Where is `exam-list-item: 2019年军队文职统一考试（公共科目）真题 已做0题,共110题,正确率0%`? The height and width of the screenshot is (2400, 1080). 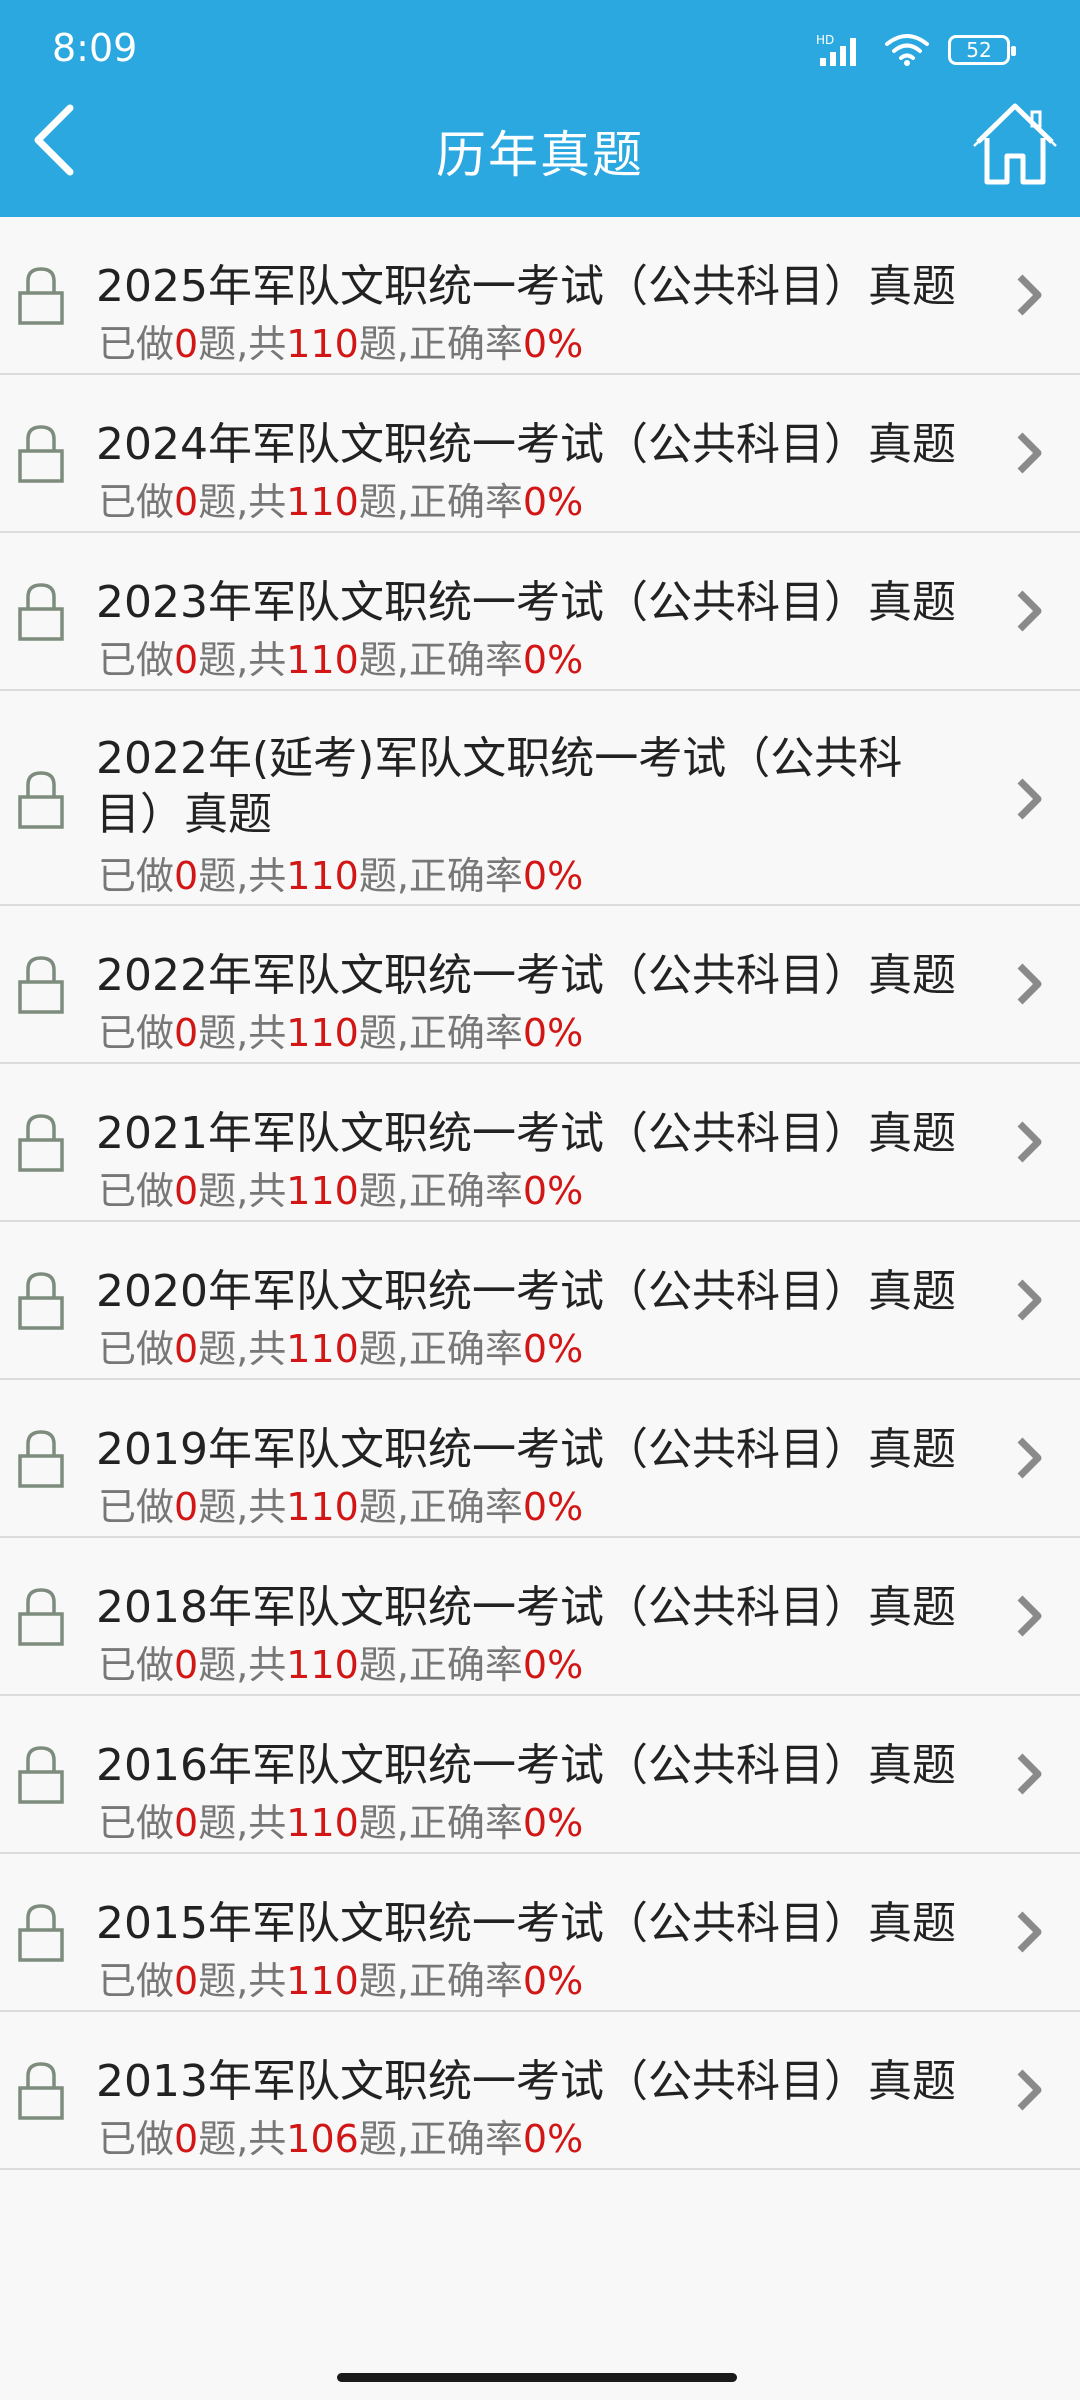 exam-list-item: 2019年军队文职统一考试（公共科目）真题 已做0题,共110题,正确率0% is located at coordinates (540, 1459).